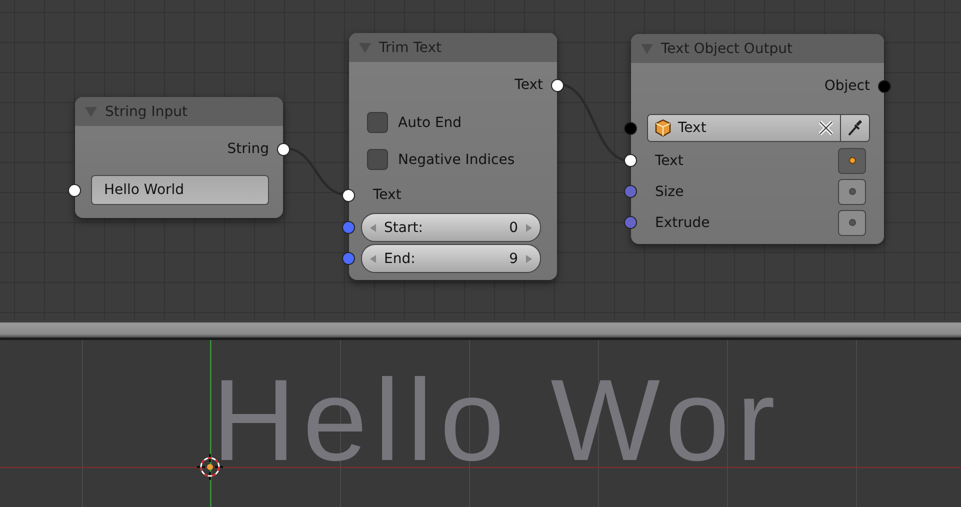  What do you see at coordinates (497, 420) in the screenshot?
I see `text-object: Hello Wor` at bounding box center [497, 420].